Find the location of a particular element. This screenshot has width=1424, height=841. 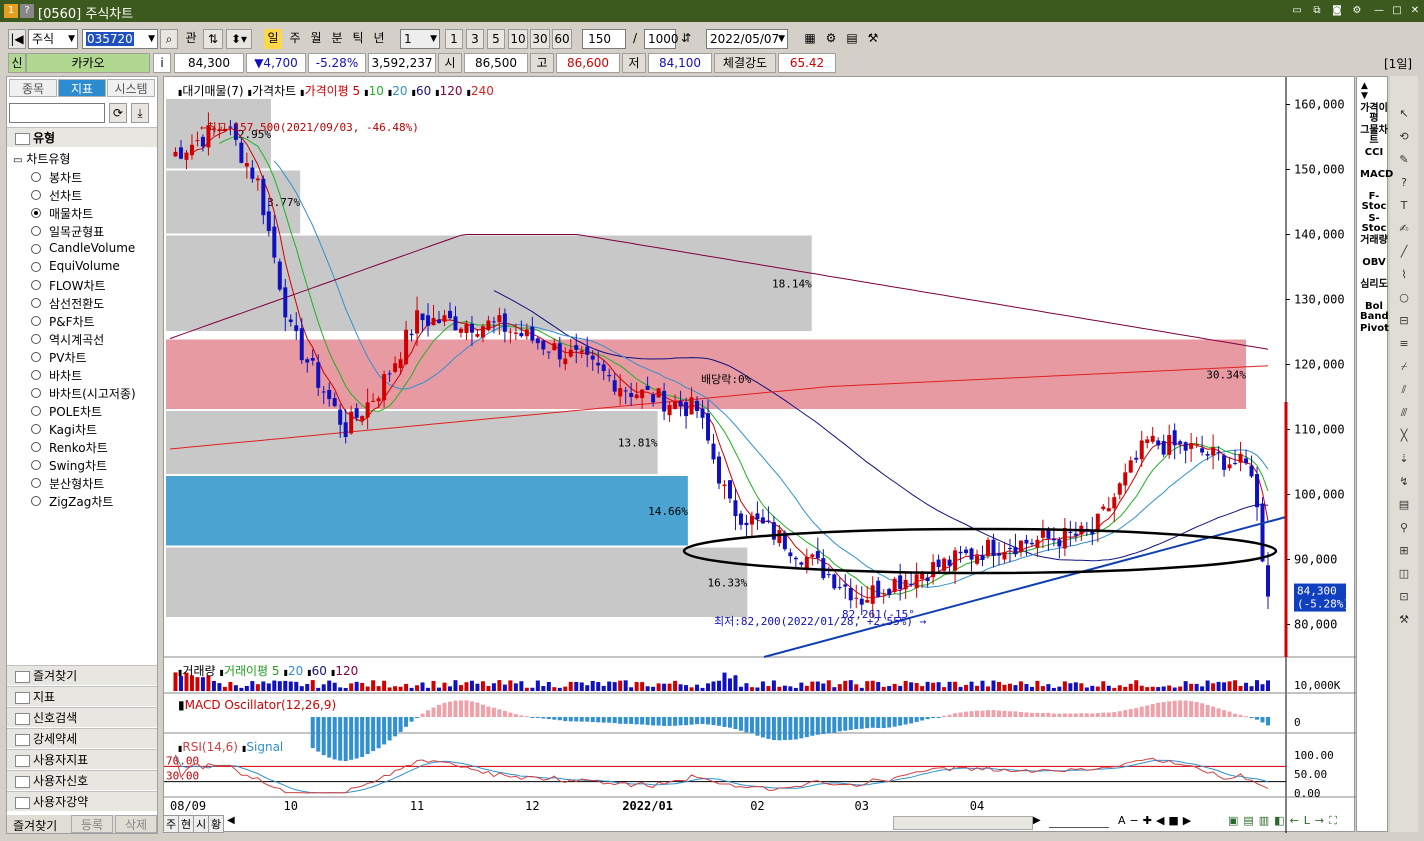

drawing-tool-icon: T is located at coordinates (1404, 206).